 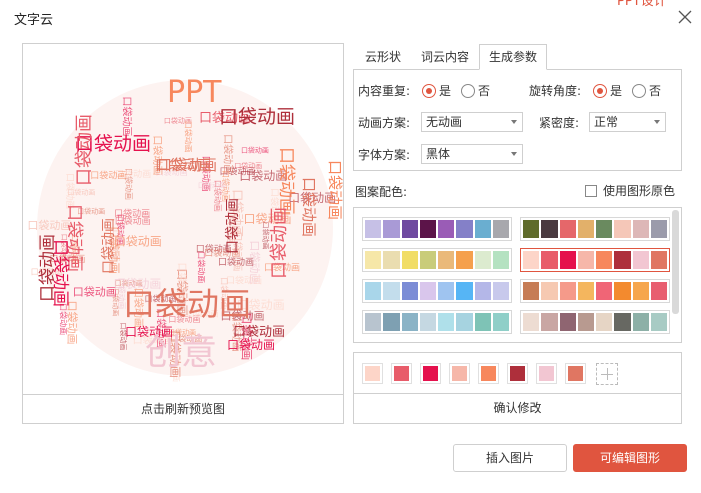 What do you see at coordinates (444, 122) in the screenshot?
I see `animation-value: 无动画` at bounding box center [444, 122].